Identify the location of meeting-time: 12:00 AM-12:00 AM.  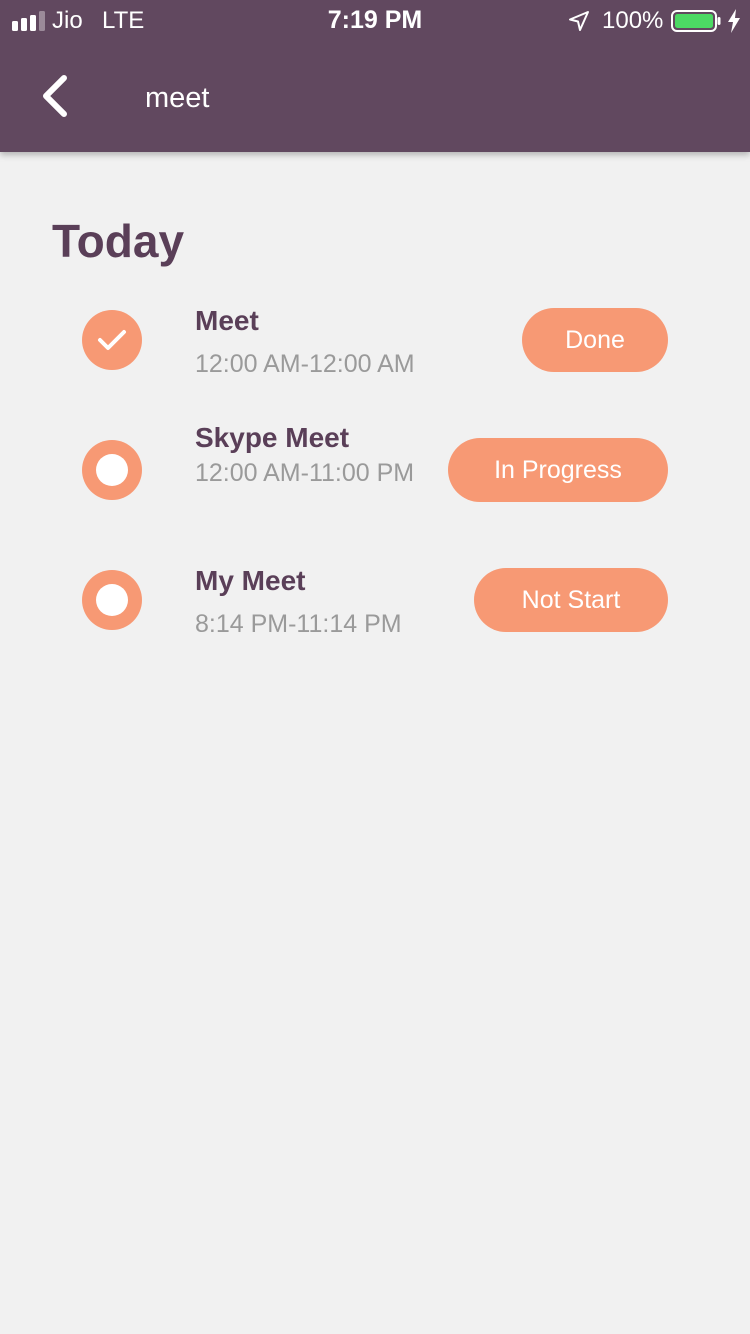
(305, 364).